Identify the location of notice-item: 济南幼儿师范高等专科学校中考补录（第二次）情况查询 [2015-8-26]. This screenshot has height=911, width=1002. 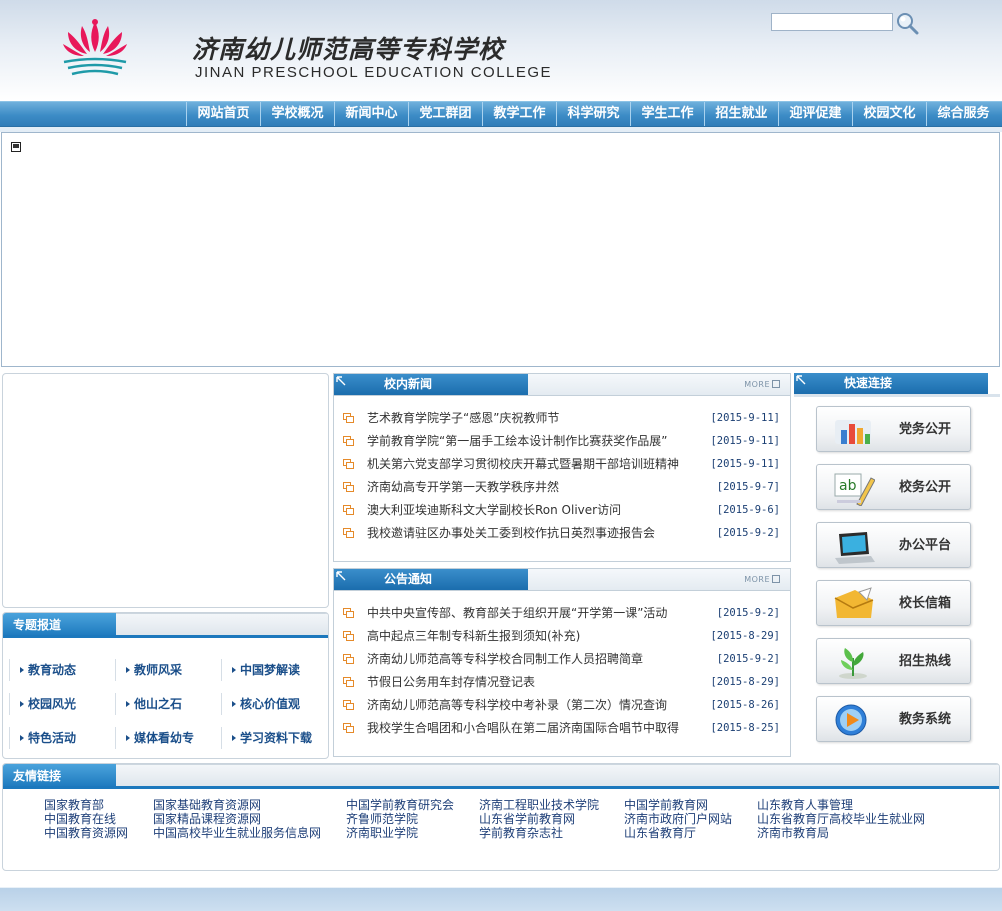
(562, 705).